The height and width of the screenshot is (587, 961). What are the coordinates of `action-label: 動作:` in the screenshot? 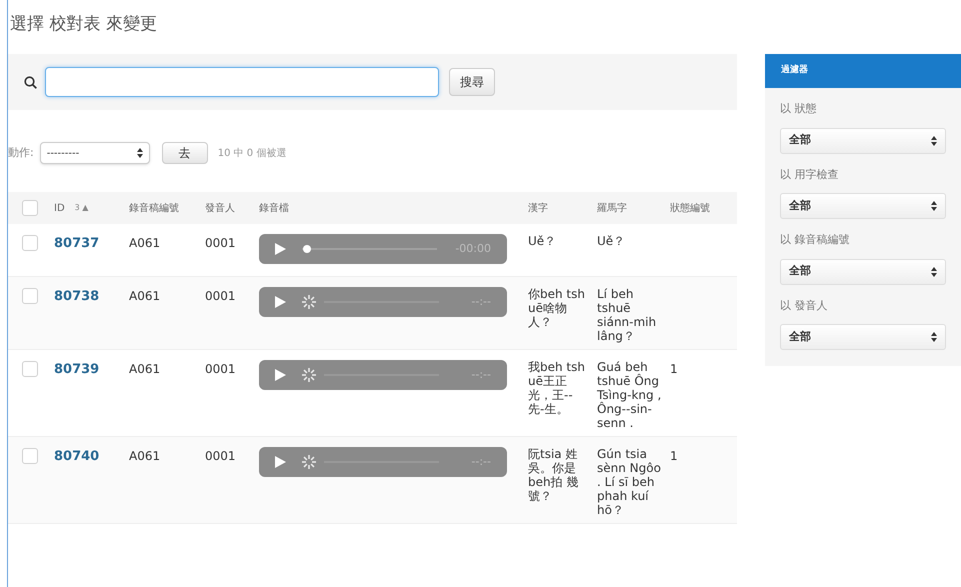 It's located at (21, 152).